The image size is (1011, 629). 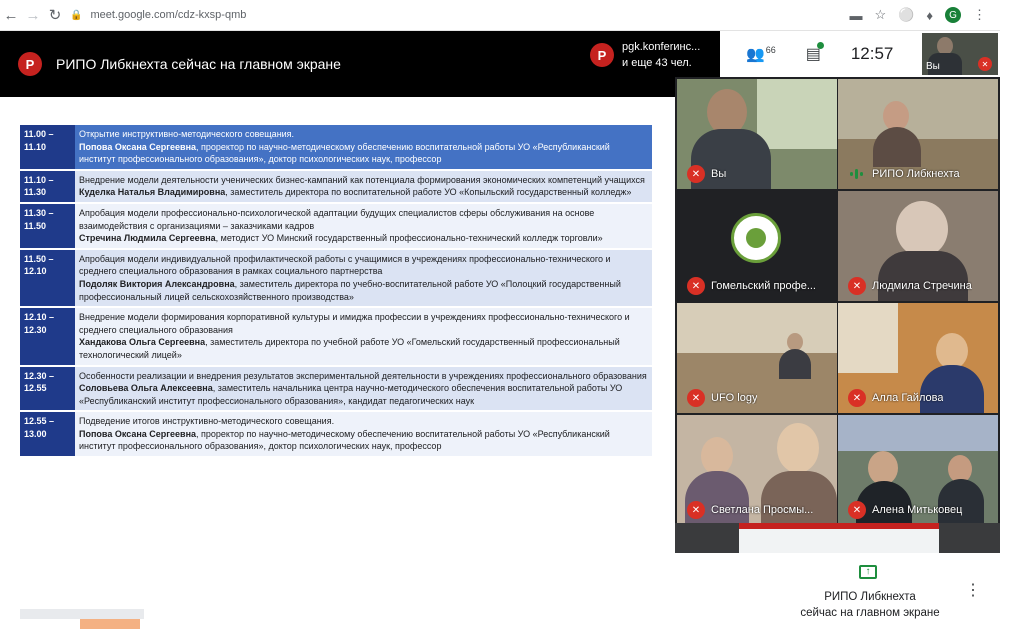 What do you see at coordinates (918, 433) in the screenshot?
I see `room-shelf` at bounding box center [918, 433].